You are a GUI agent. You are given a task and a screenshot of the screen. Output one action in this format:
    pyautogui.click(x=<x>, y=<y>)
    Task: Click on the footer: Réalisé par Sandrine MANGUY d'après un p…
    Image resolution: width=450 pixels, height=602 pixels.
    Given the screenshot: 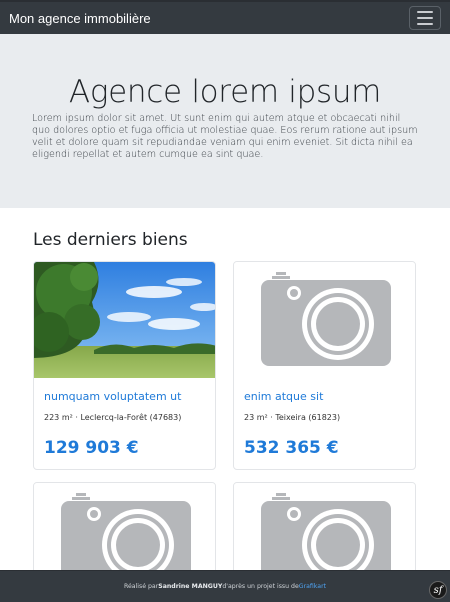 What is the action you would take?
    pyautogui.click(x=225, y=586)
    